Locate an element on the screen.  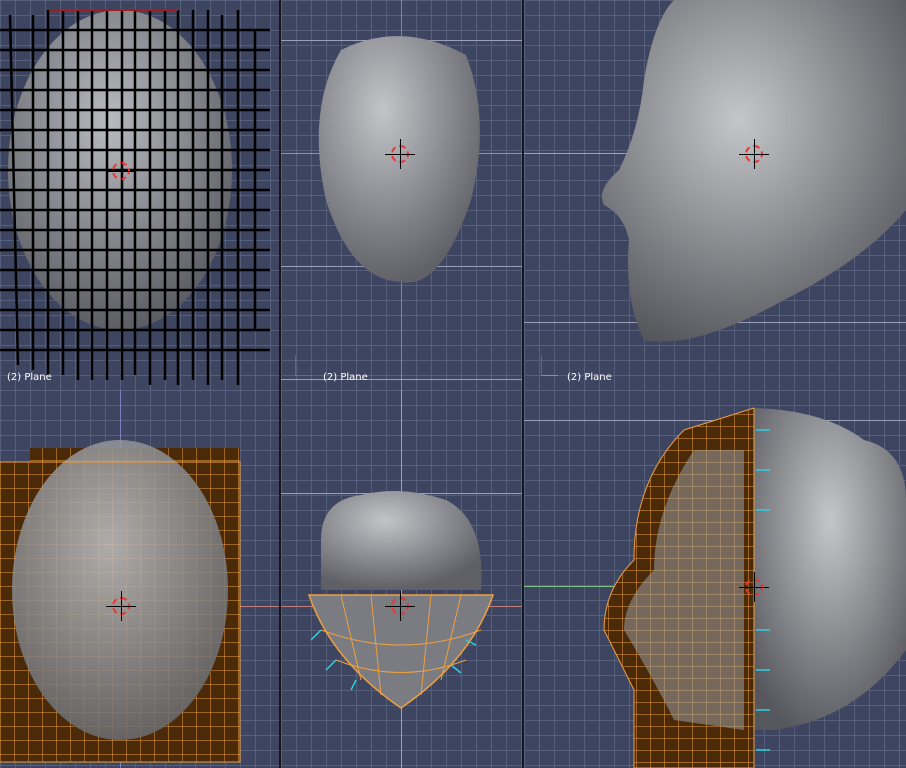
viewport-top-edit is located at coordinates (401, 579).